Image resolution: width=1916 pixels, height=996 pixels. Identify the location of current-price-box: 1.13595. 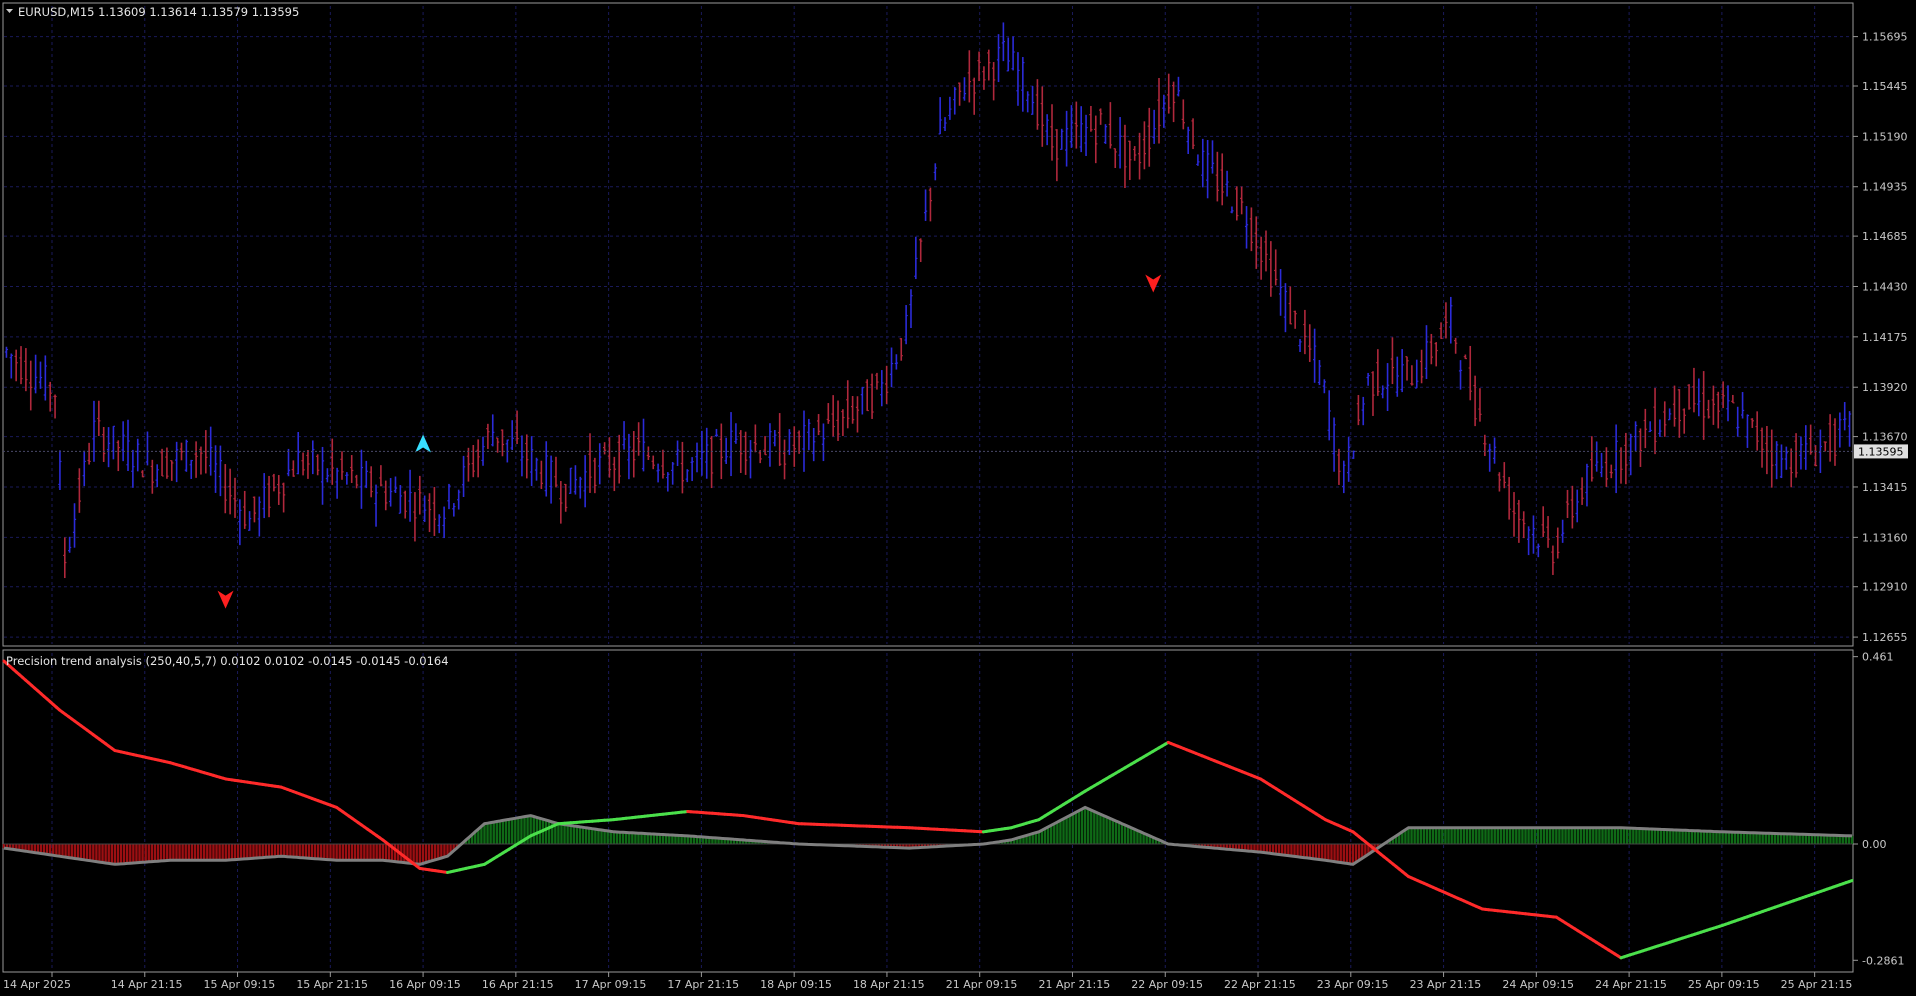
(1881, 451).